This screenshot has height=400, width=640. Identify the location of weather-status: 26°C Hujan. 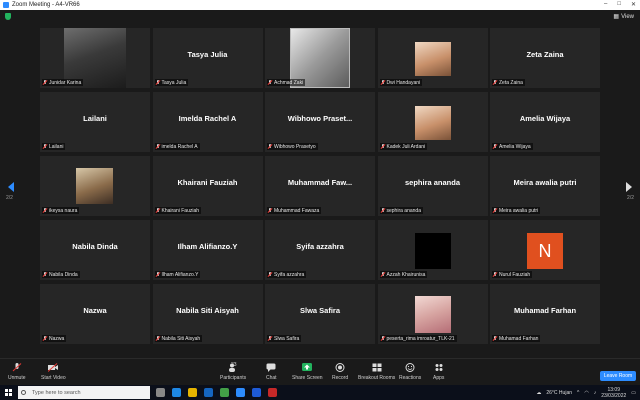
(559, 393).